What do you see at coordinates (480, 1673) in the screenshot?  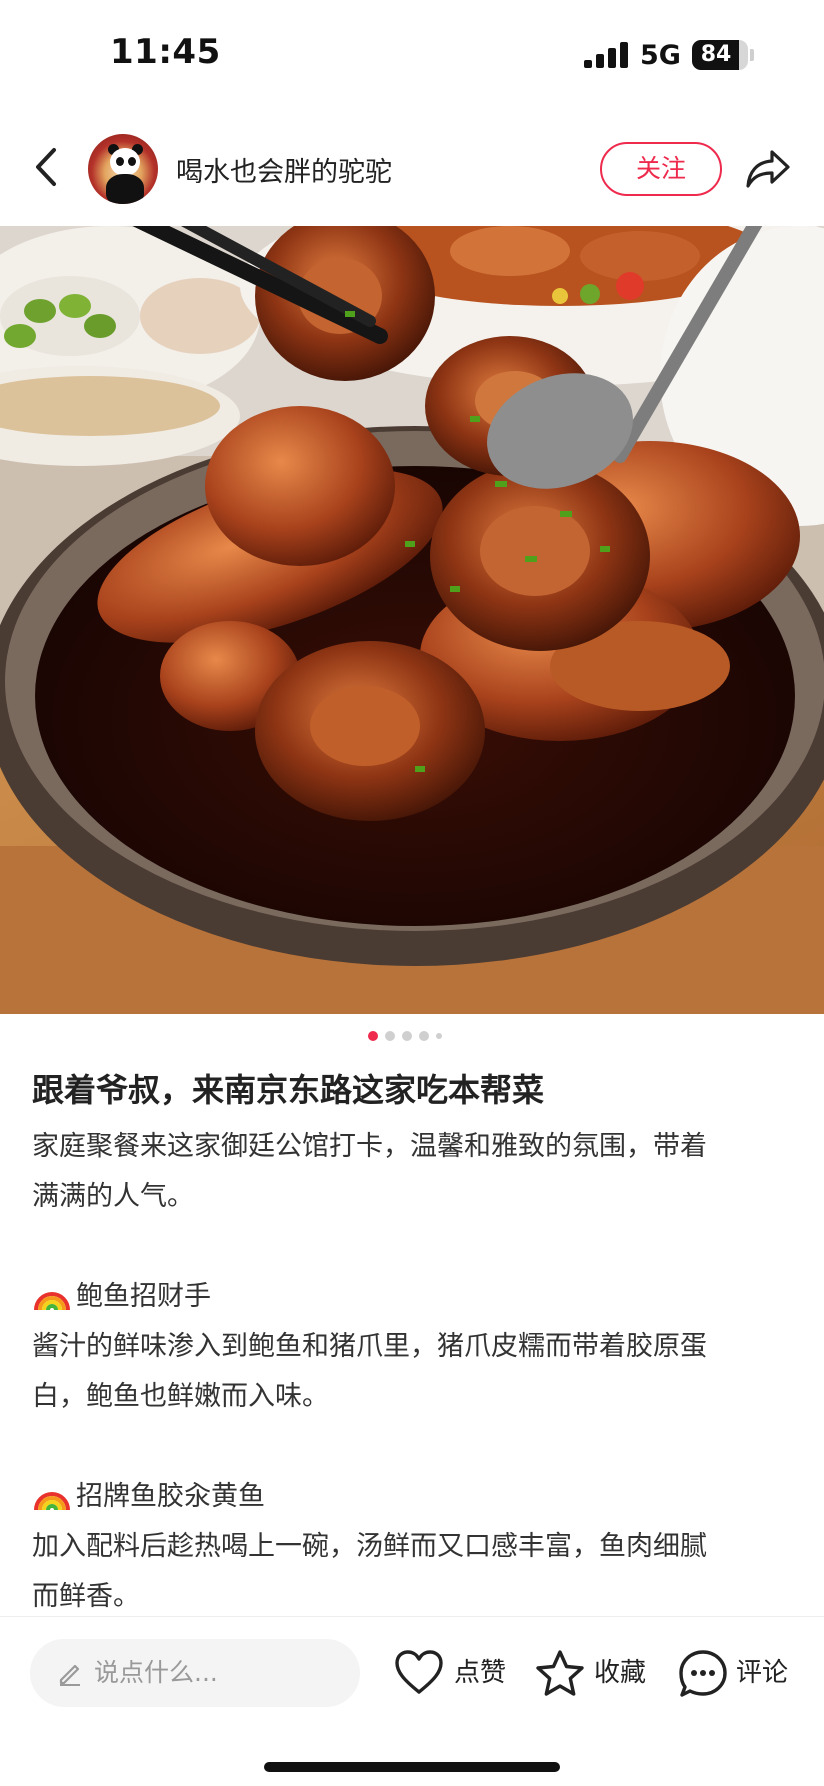 I see `like-label: 点赞` at bounding box center [480, 1673].